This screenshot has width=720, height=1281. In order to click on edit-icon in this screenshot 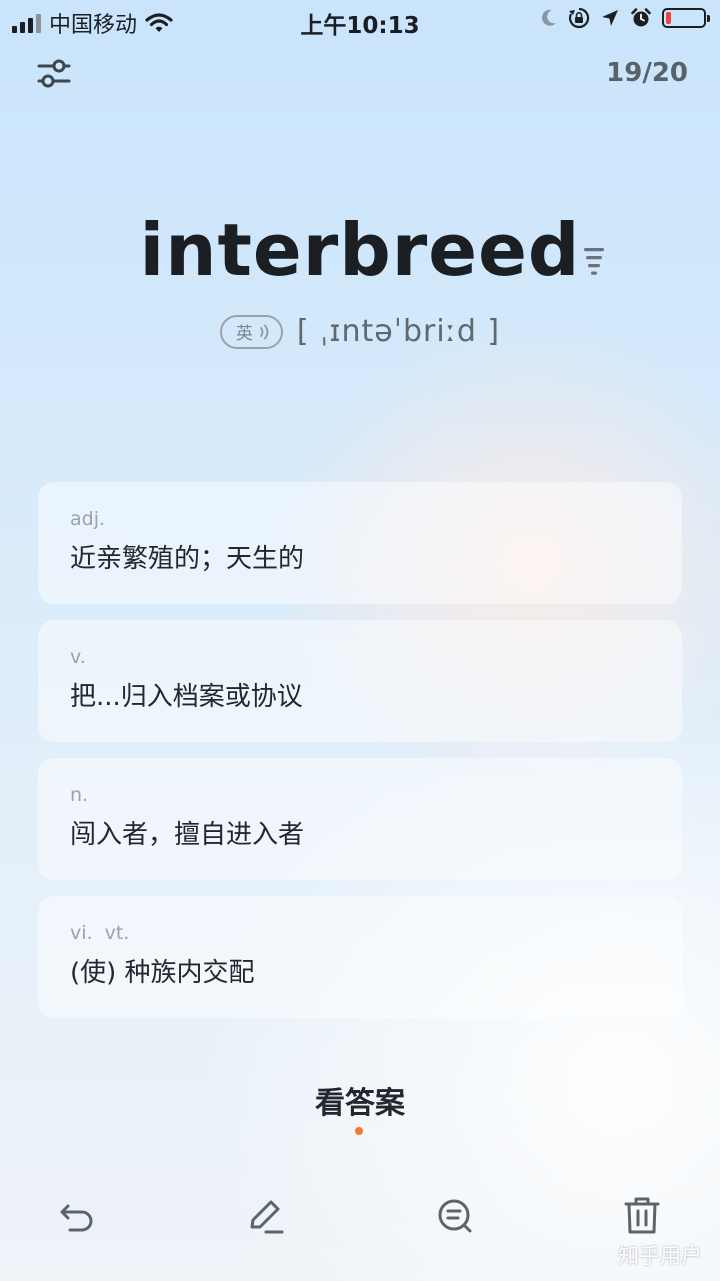, I will do `click(267, 1217)`.